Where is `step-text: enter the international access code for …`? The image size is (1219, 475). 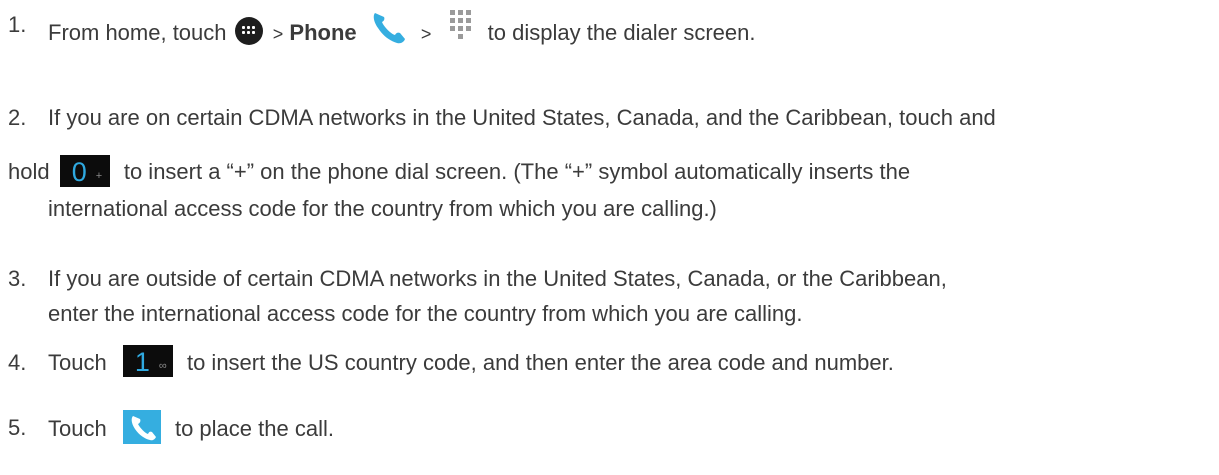
step-text: enter the international access code for … is located at coordinates (425, 313).